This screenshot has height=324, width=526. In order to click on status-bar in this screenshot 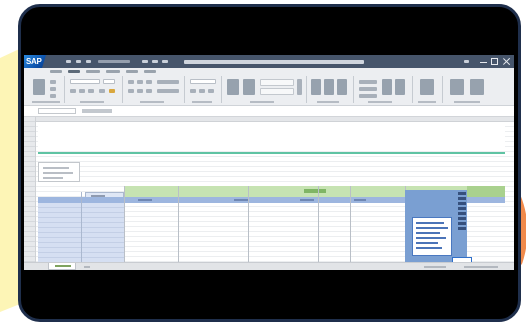, I will do `click(269, 266)`.